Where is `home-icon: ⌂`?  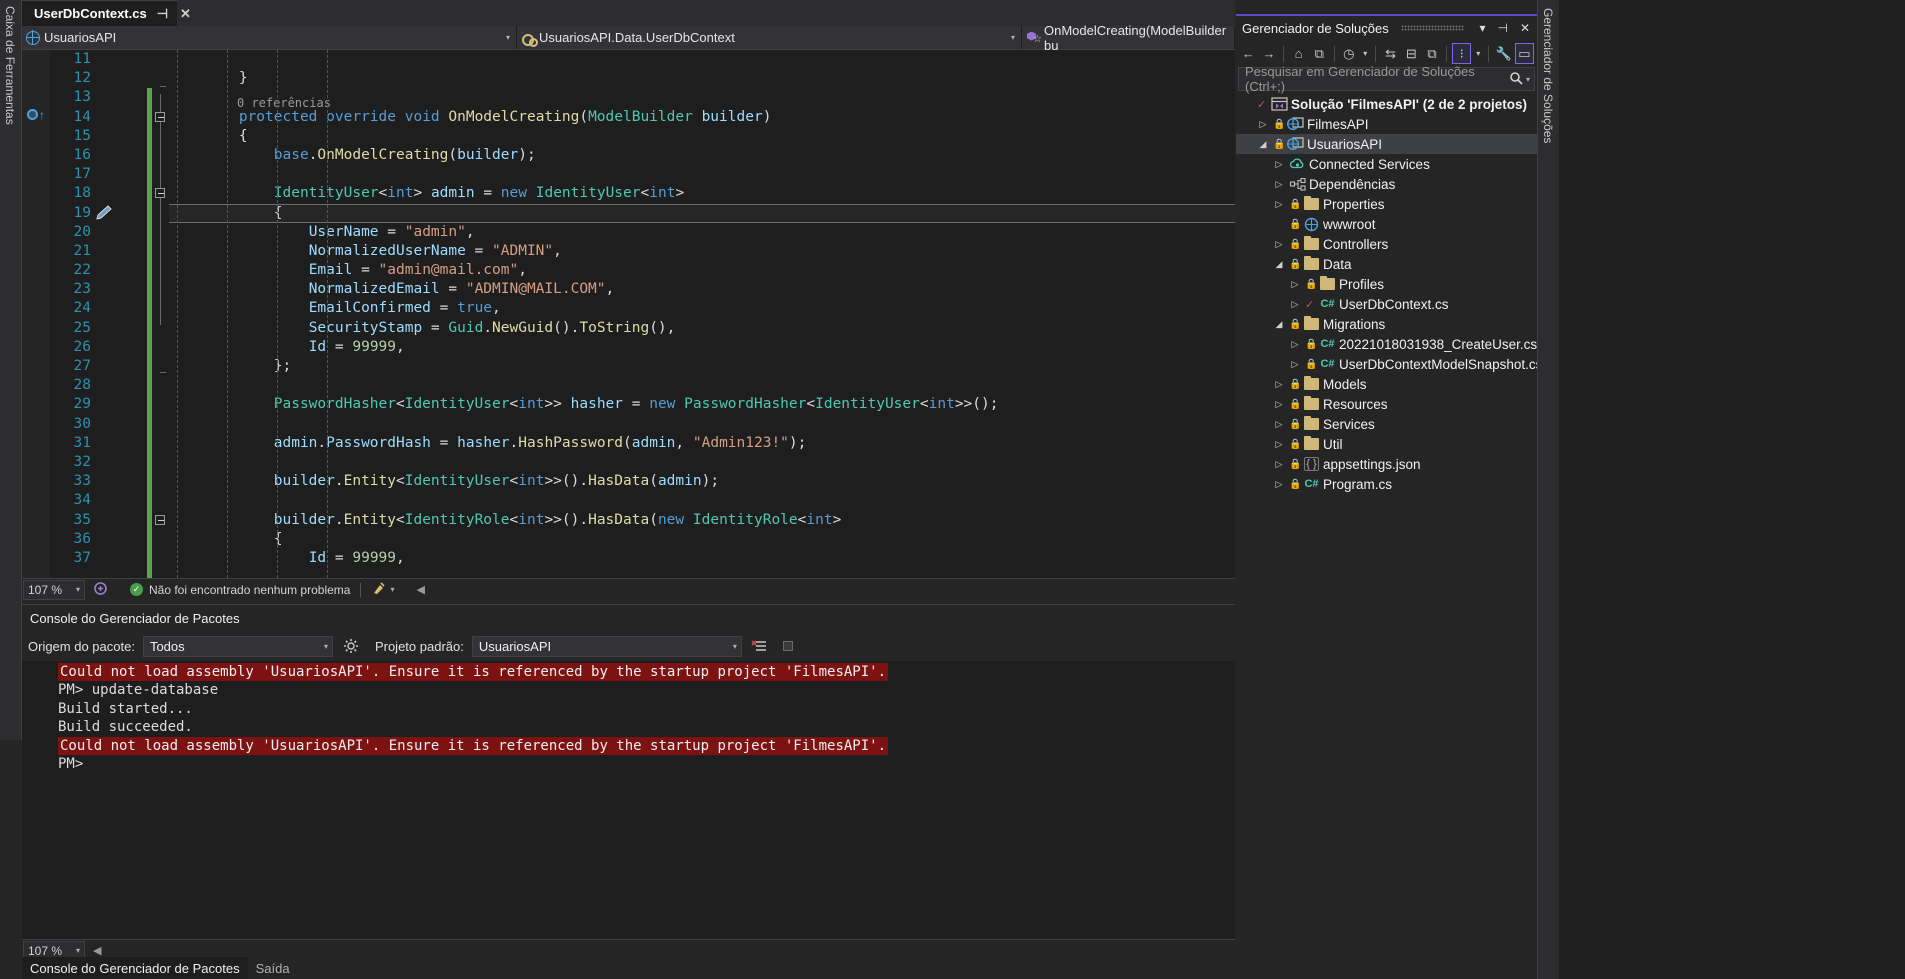 home-icon: ⌂ is located at coordinates (1298, 53).